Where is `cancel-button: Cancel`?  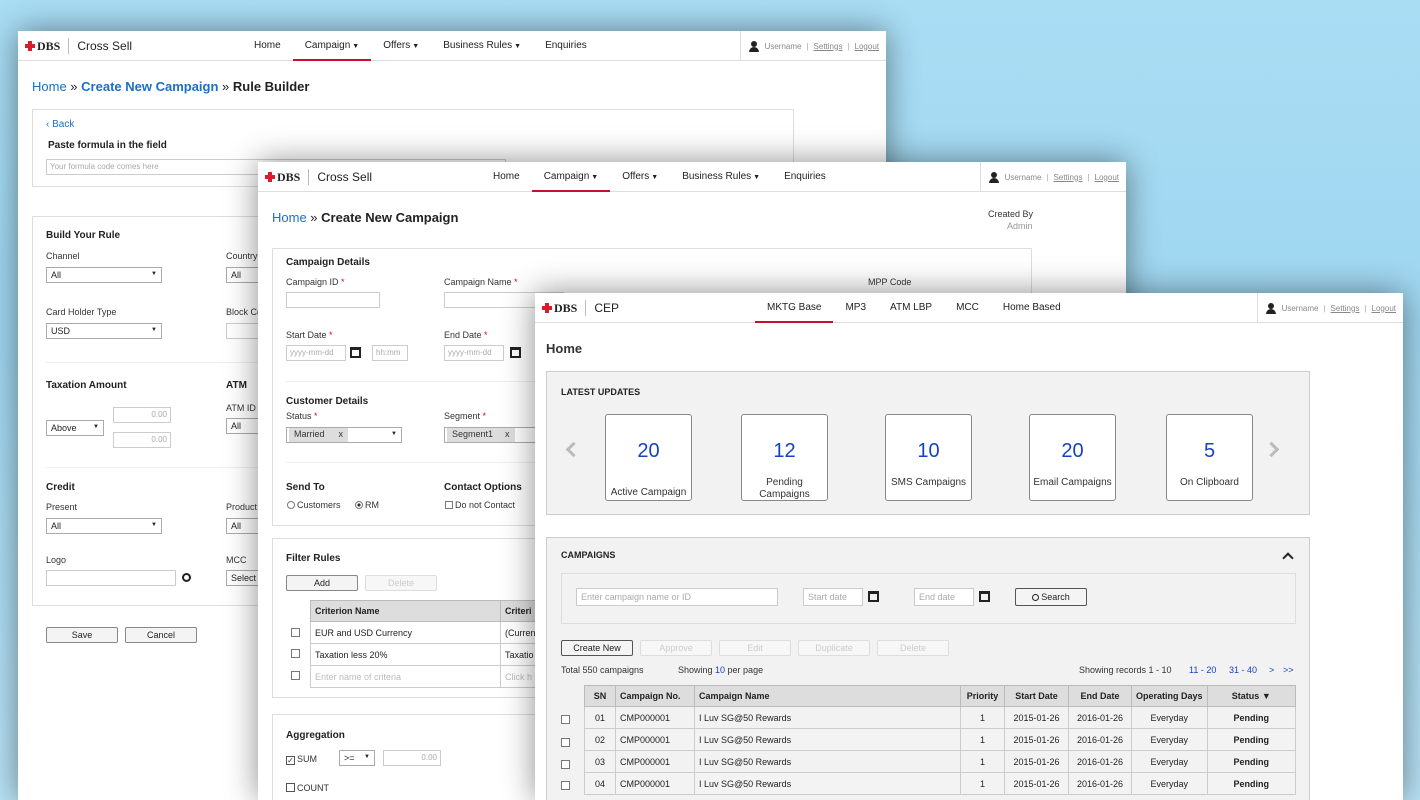
cancel-button: Cancel is located at coordinates (161, 635).